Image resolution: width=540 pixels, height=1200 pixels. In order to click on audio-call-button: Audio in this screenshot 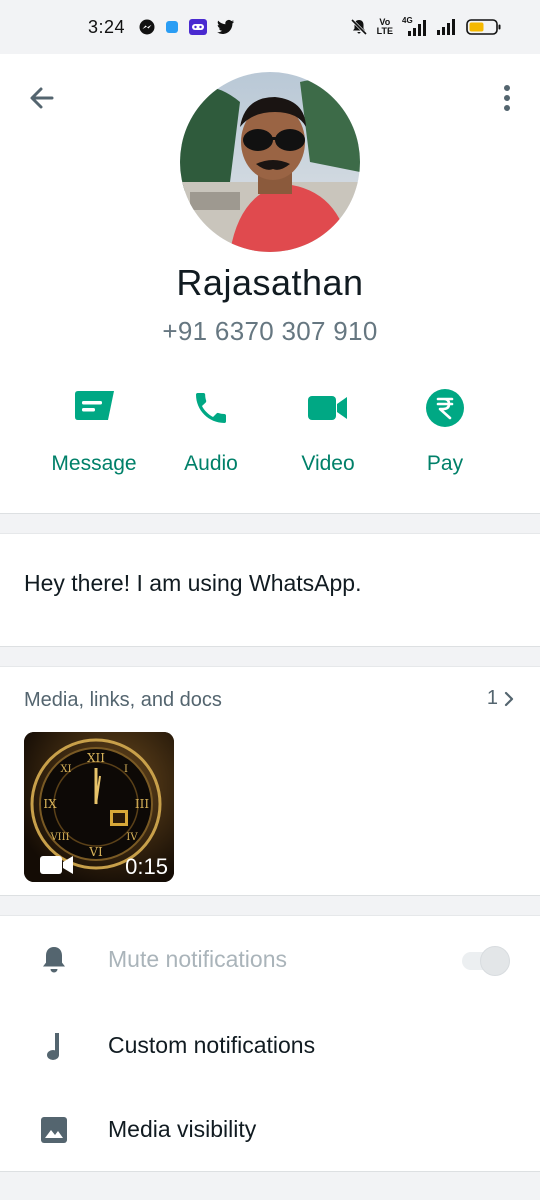, I will do `click(211, 434)`.